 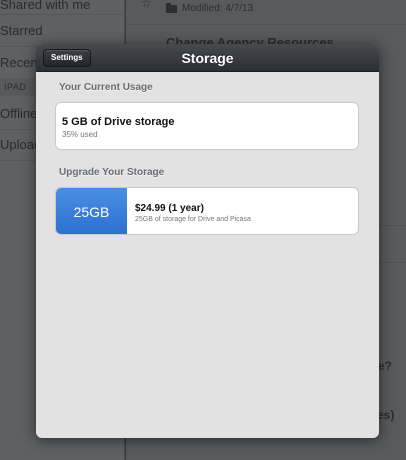 I want to click on modified-date: Modified: 4/7/13, so click(x=210, y=8).